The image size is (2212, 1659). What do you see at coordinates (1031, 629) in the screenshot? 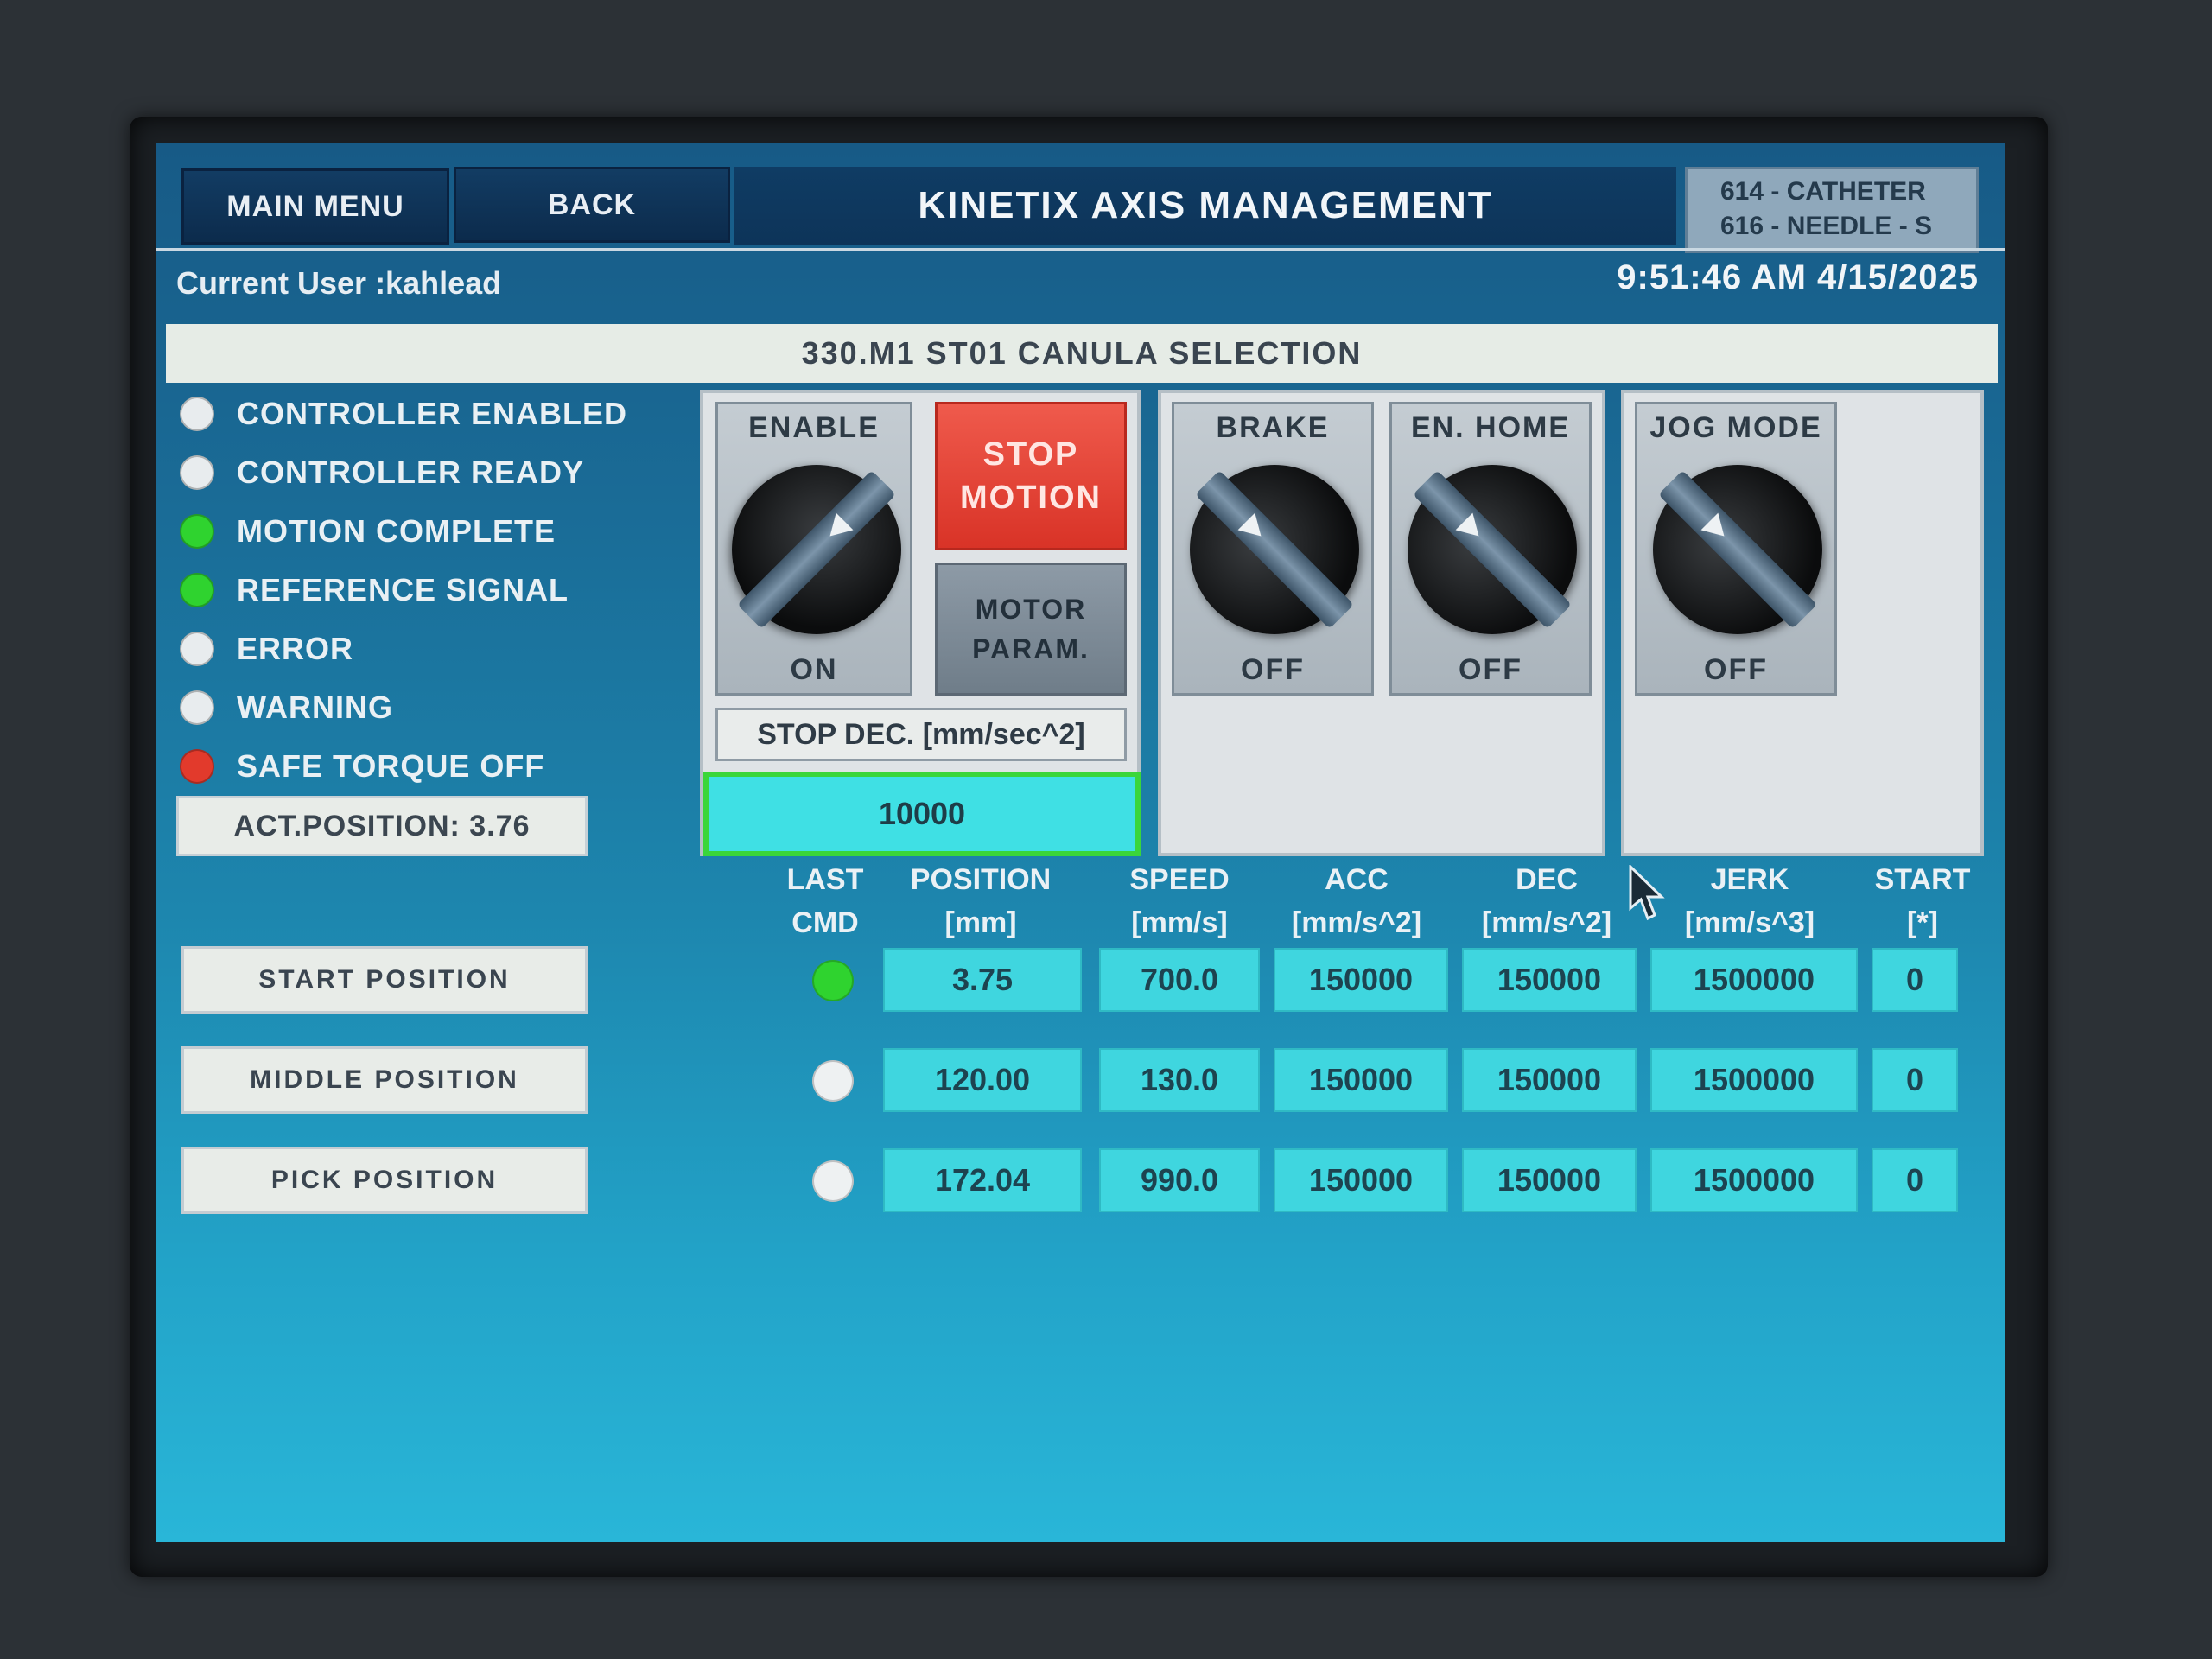
I see `motor-param-button: MOTOR PARAM.` at bounding box center [1031, 629].